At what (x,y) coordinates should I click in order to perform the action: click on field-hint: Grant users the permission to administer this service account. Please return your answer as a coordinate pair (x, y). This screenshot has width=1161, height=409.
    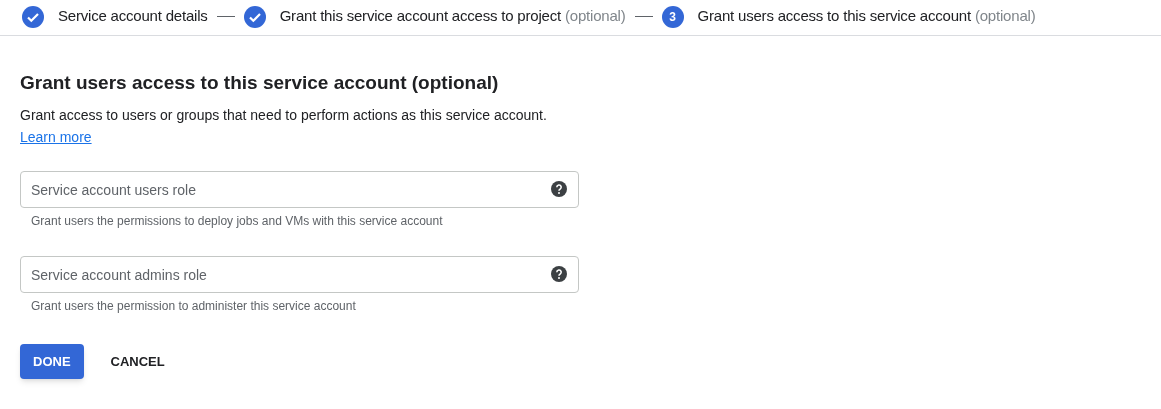
    Looking at the image, I should click on (194, 306).